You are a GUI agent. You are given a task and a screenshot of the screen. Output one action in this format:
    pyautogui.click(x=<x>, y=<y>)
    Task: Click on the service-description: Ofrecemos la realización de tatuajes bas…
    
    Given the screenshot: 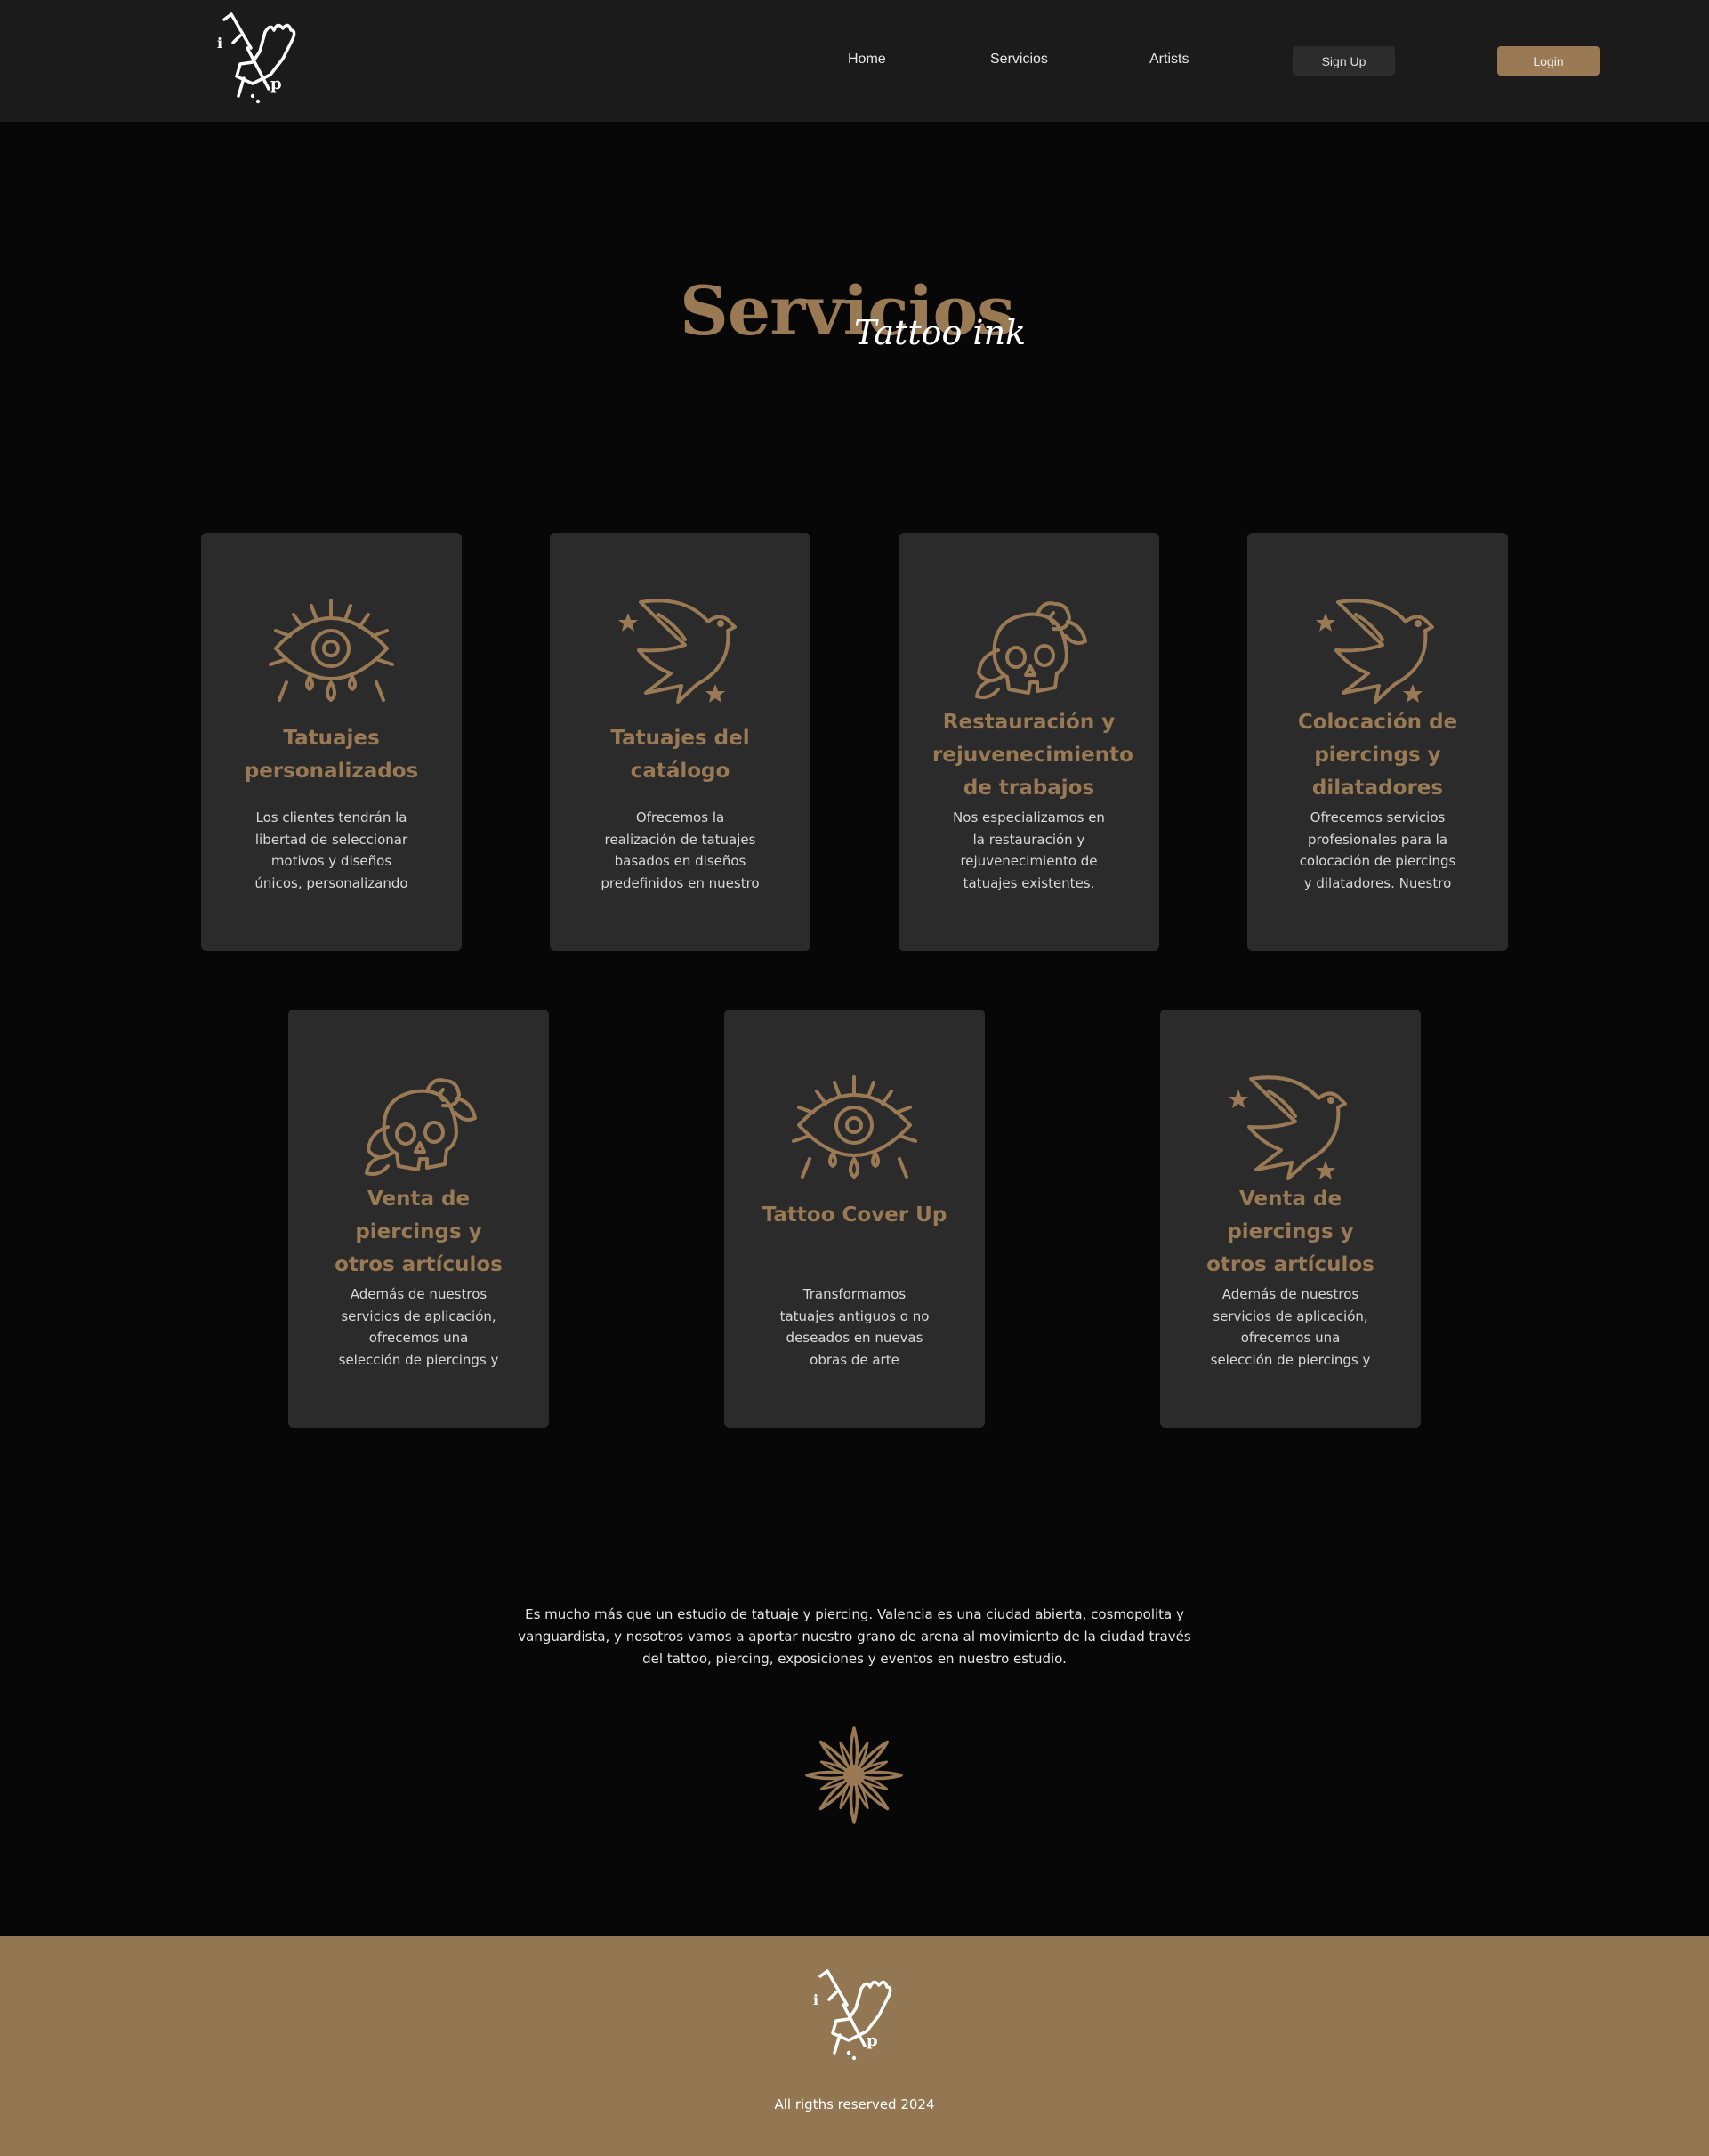 What is the action you would take?
    pyautogui.click(x=680, y=850)
    